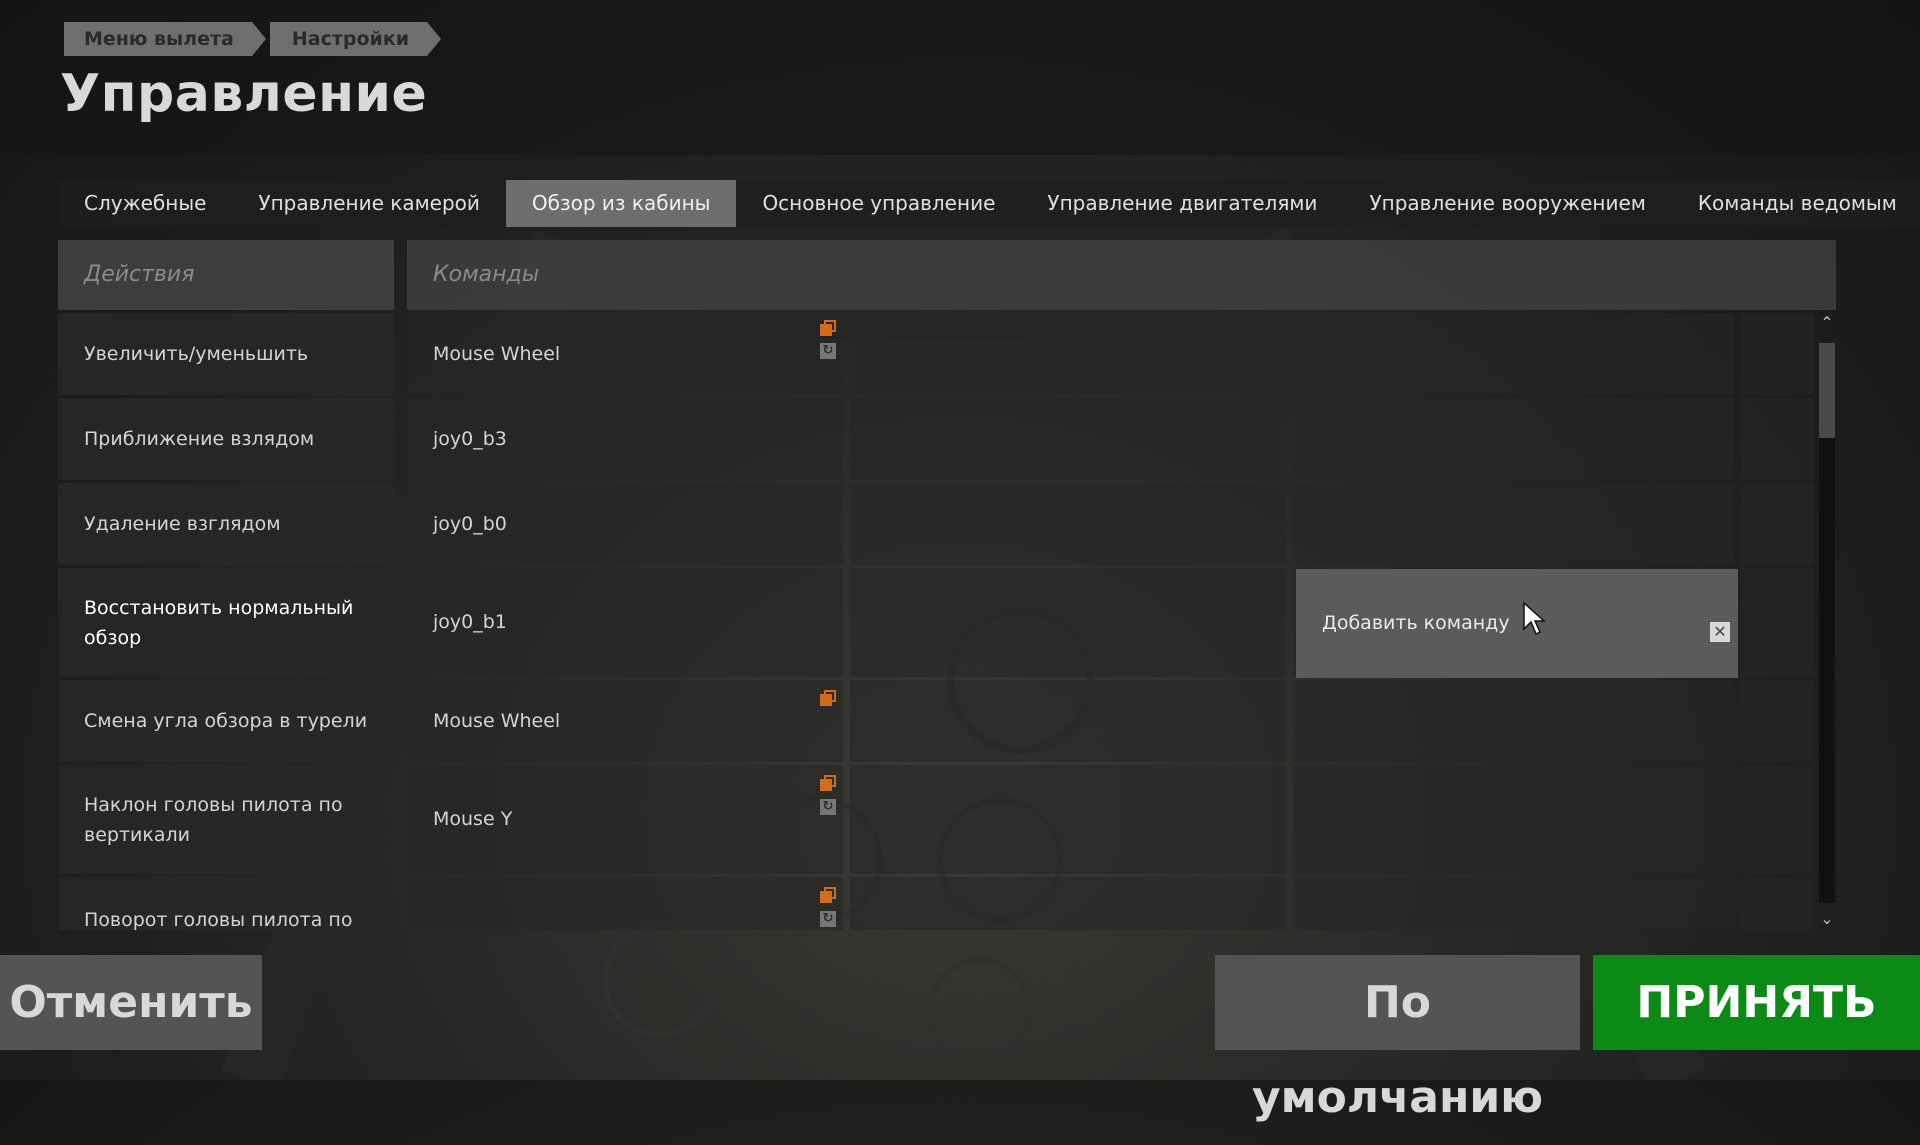 This screenshot has width=1920, height=1145. What do you see at coordinates (368, 203) in the screenshot?
I see `tab-camera-control: Управление камерой` at bounding box center [368, 203].